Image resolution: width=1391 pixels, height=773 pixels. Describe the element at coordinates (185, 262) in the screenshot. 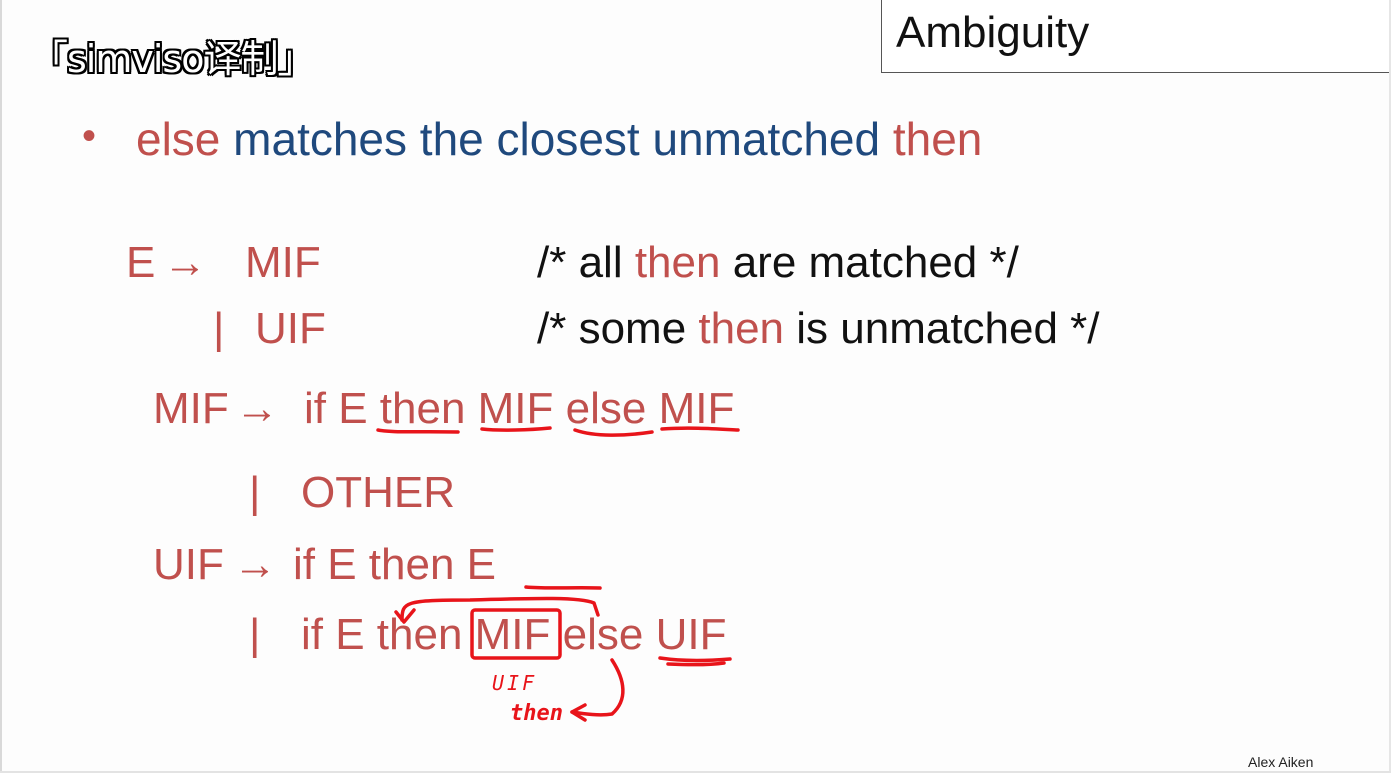

I see `grammar-e-arrow: →` at that location.